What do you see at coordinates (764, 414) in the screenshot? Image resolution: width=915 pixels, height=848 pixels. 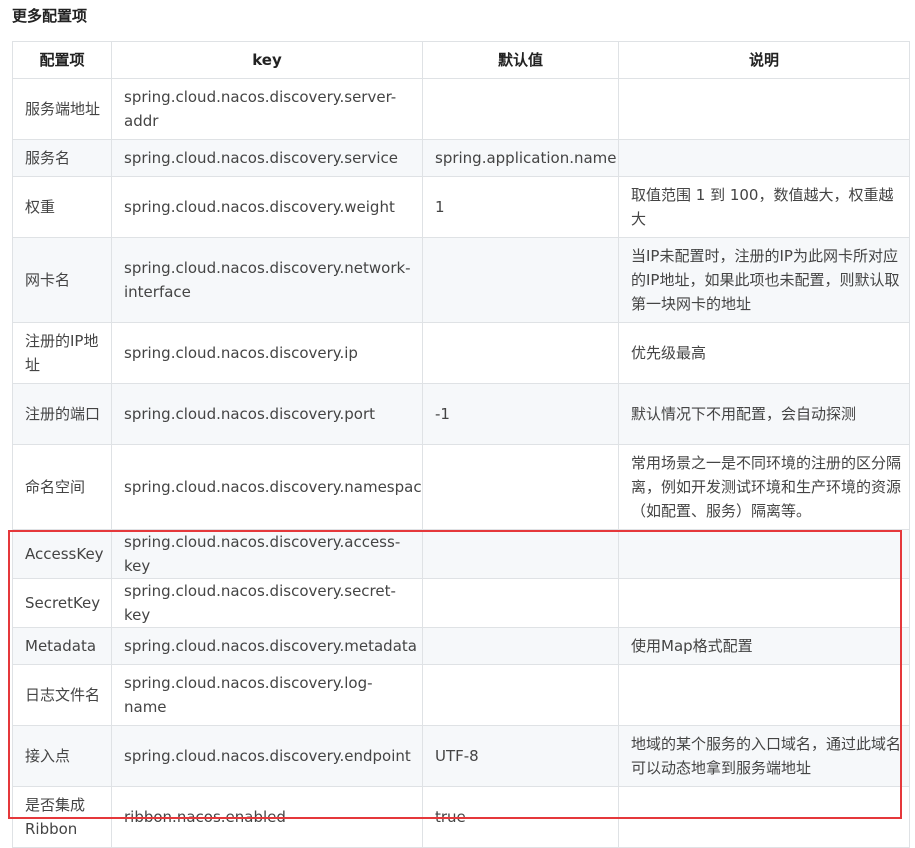 I see `config-desc-cell: 默认情况下不用配置，会自动探测` at bounding box center [764, 414].